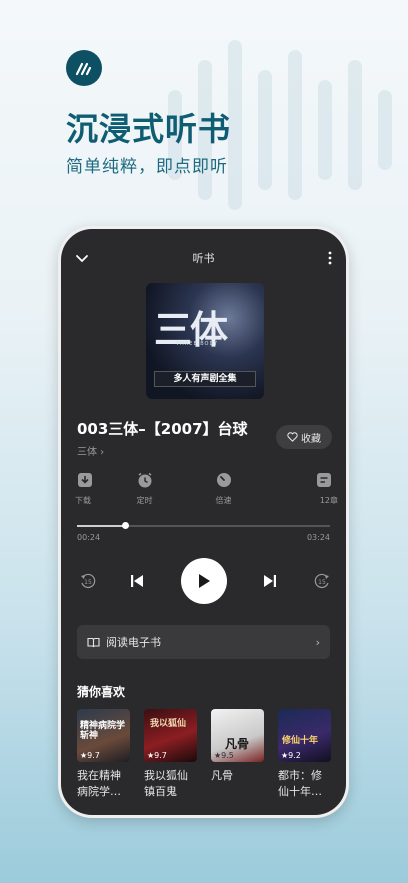 The width and height of the screenshot is (408, 883). I want to click on chevron-right-icon: ›, so click(317, 642).